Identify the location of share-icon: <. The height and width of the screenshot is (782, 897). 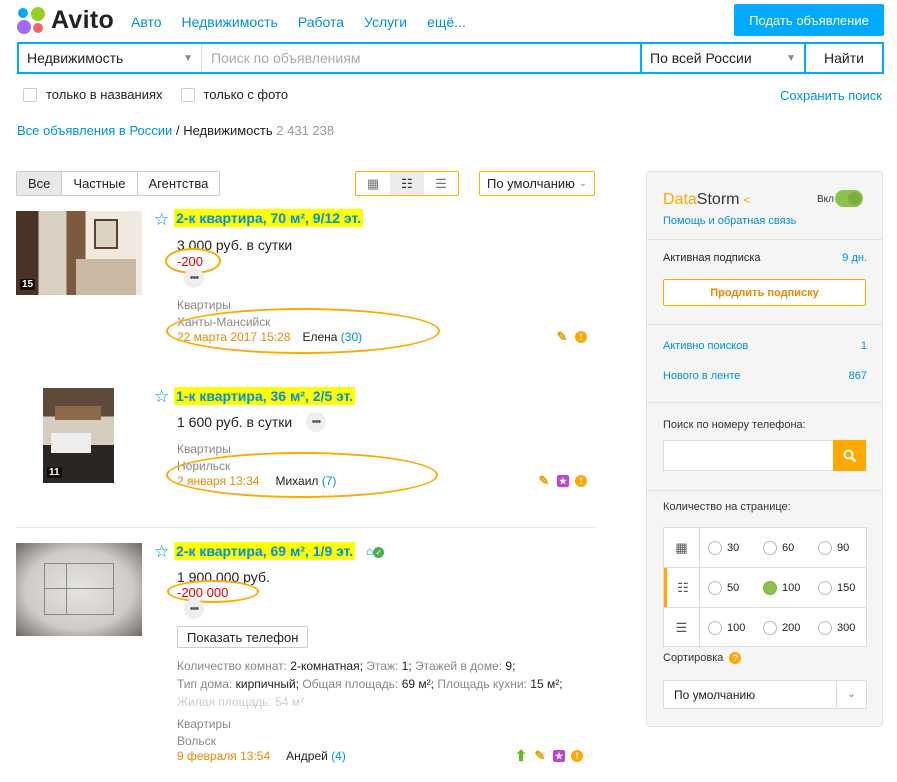
(746, 200).